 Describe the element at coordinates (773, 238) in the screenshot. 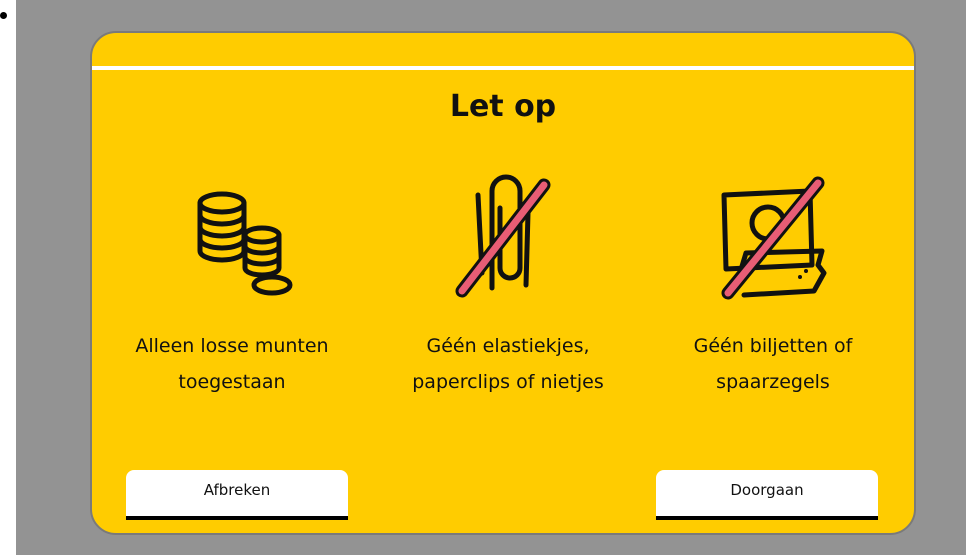

I see `no-banknotes-icon` at that location.